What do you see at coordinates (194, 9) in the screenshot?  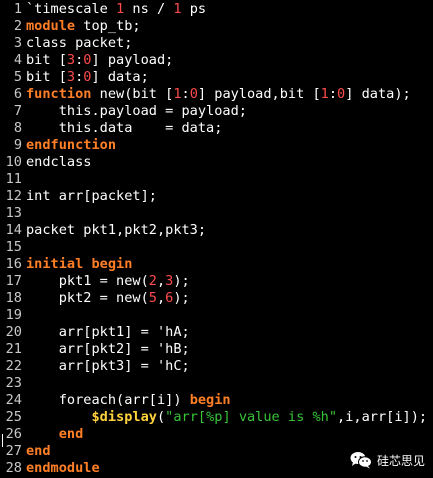 I see `code-token: ps` at bounding box center [194, 9].